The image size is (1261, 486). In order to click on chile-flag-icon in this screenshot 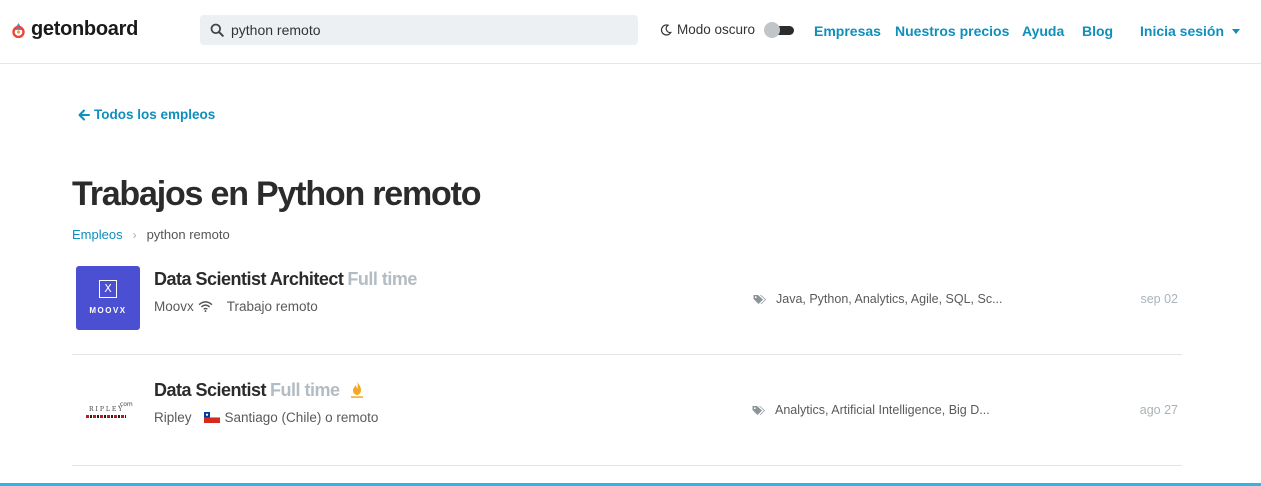, I will do `click(211, 417)`.